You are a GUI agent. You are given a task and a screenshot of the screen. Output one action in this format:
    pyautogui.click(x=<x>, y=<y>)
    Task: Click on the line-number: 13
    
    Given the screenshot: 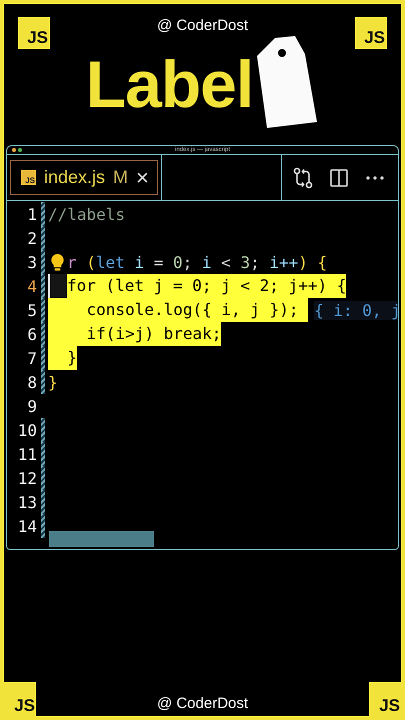 What is the action you would take?
    pyautogui.click(x=26, y=502)
    